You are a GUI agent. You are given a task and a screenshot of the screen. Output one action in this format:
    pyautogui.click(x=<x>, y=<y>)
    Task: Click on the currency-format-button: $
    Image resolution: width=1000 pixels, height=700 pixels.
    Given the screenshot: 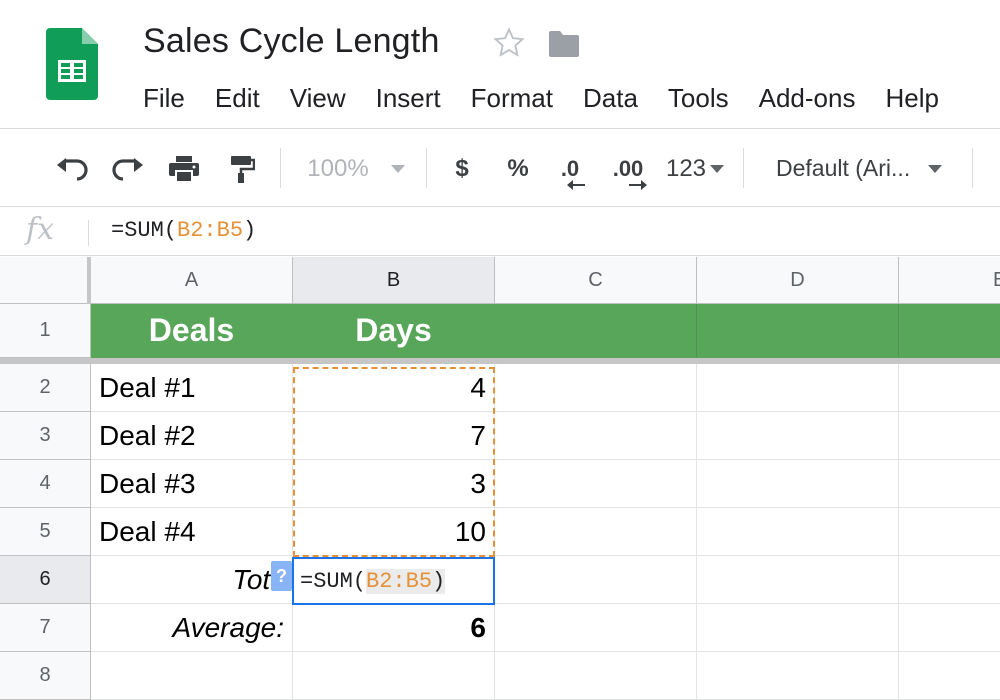 What is the action you would take?
    pyautogui.click(x=462, y=168)
    